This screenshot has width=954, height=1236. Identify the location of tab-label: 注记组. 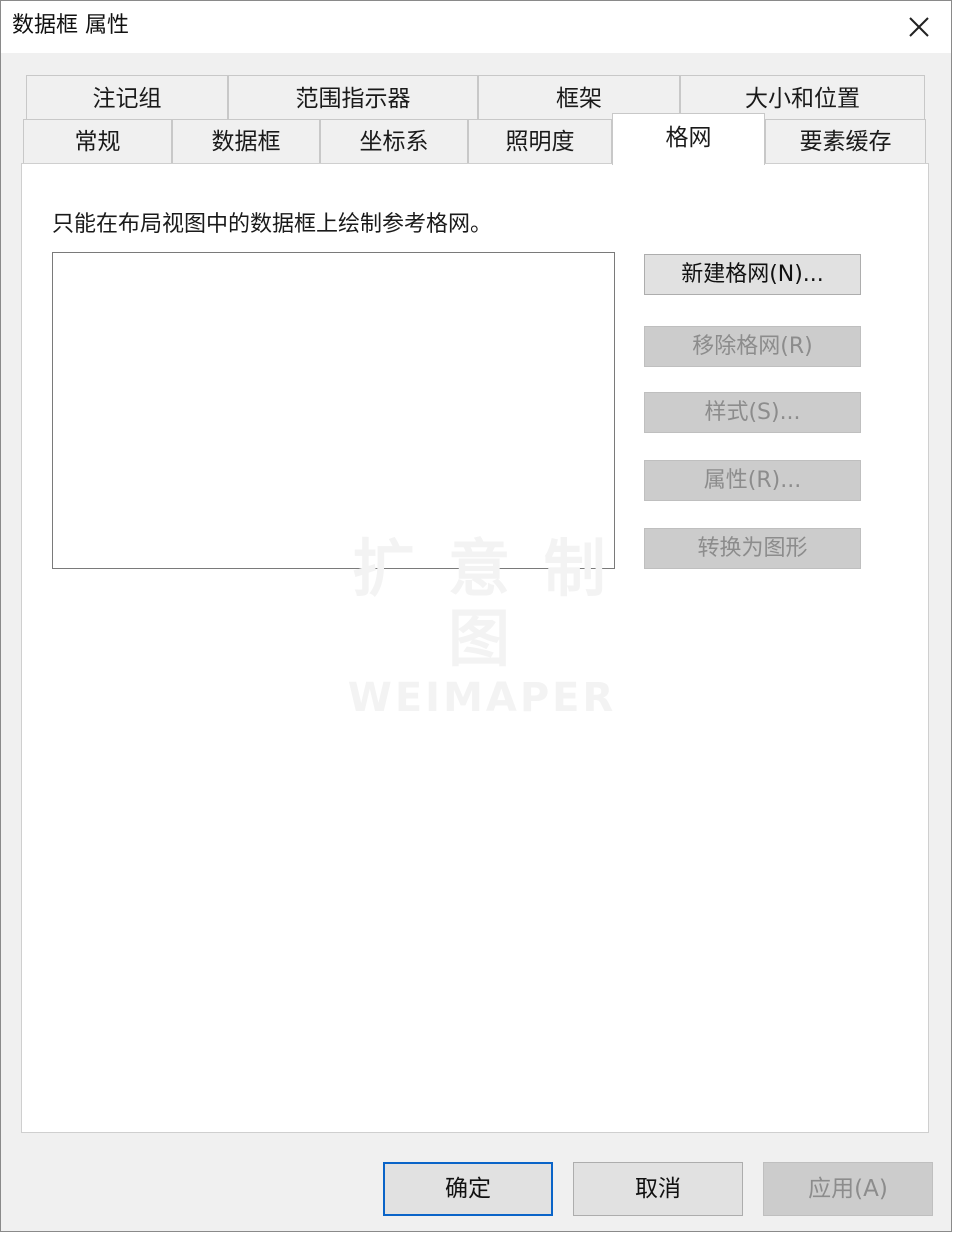
(127, 99).